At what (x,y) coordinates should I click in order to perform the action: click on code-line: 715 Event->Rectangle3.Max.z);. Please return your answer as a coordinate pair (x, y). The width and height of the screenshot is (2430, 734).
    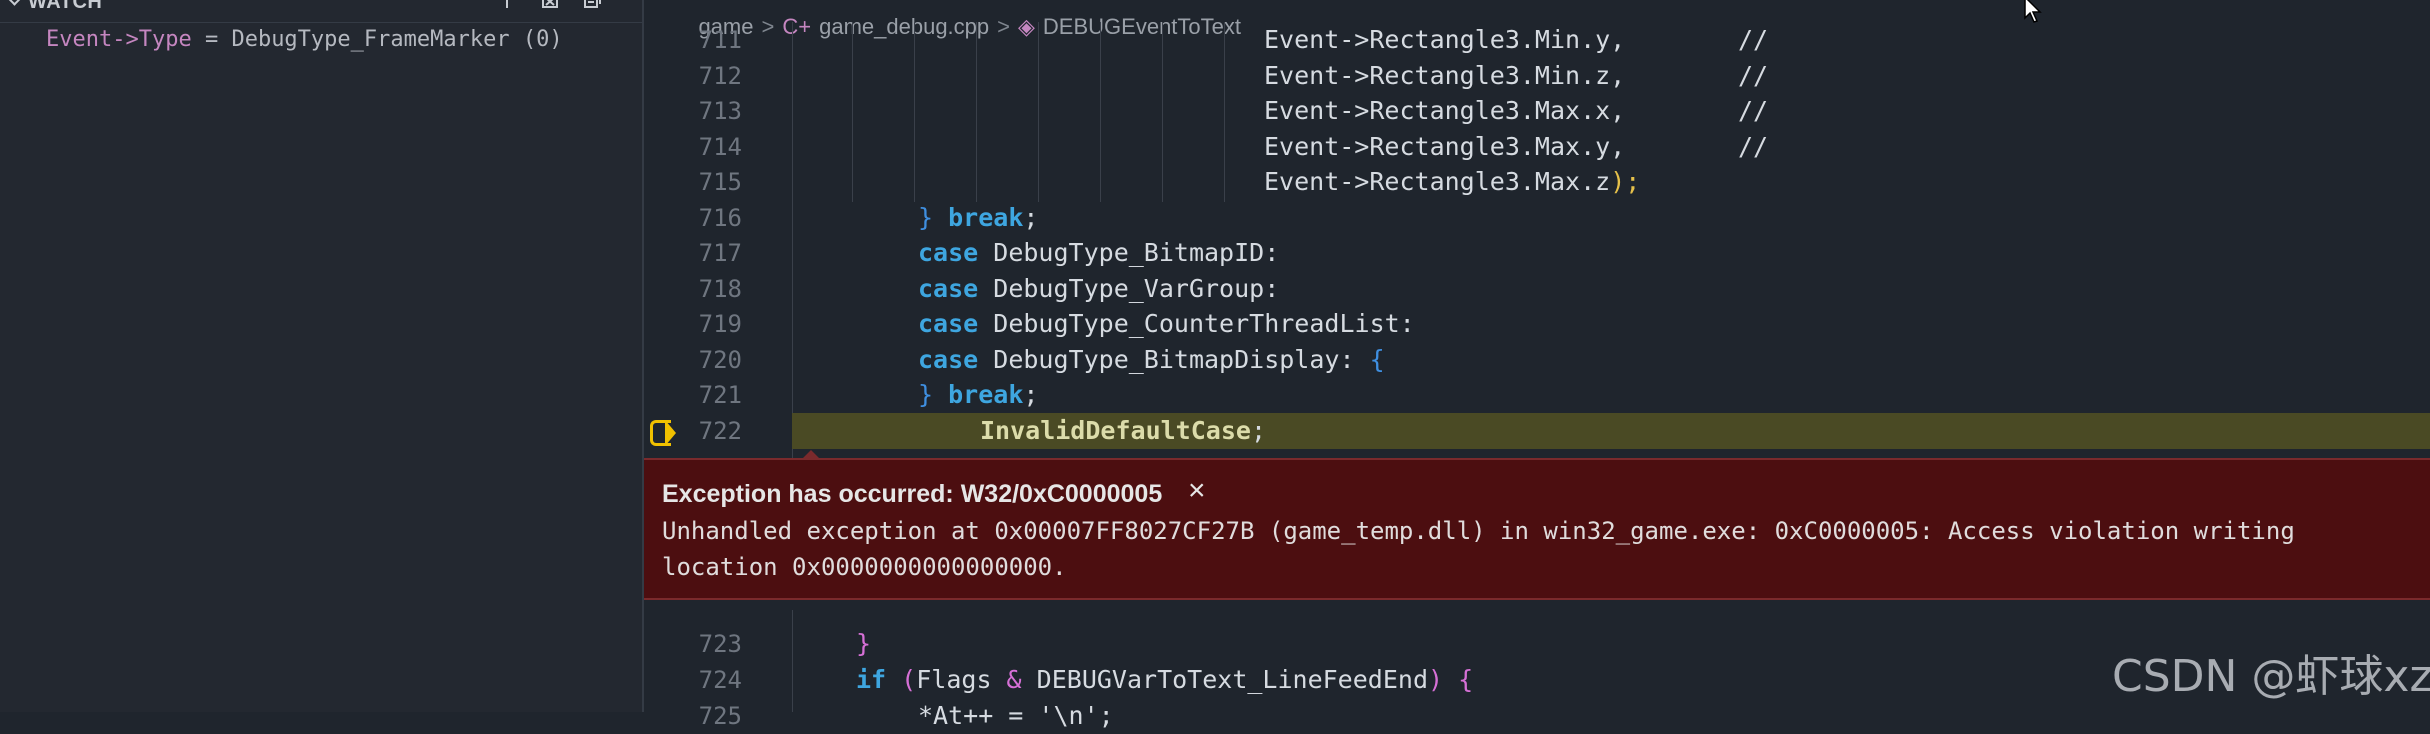
    Looking at the image, I should click on (1537, 182).